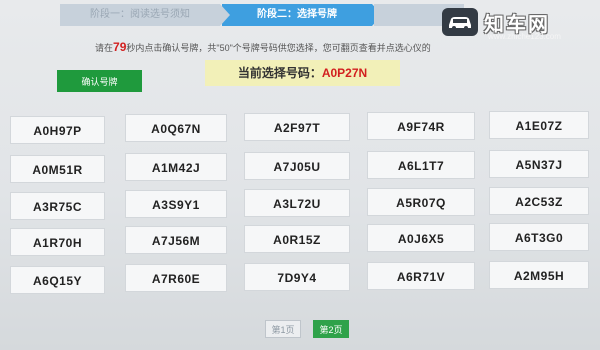 The height and width of the screenshot is (350, 600). Describe the element at coordinates (297, 203) in the screenshot. I see `plate-option: A3L72U` at that location.